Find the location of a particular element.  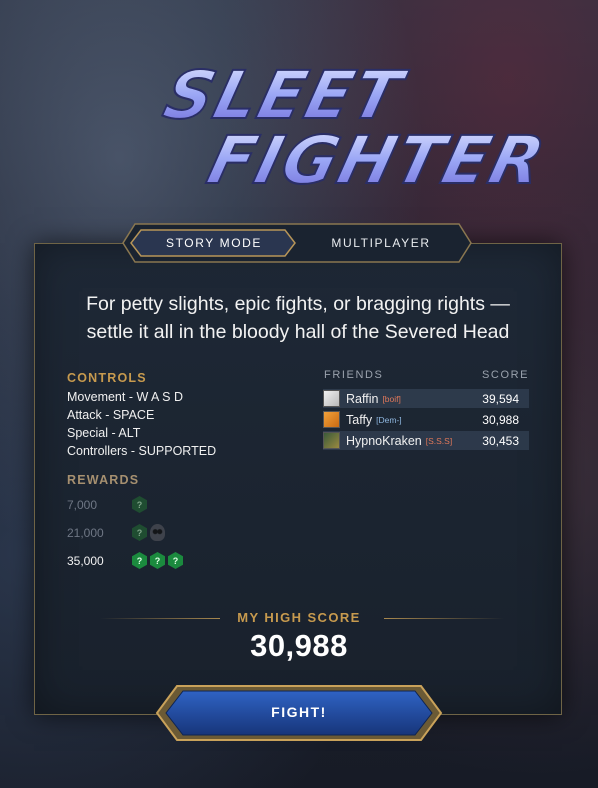

score-heading: SCORE is located at coordinates (506, 375).